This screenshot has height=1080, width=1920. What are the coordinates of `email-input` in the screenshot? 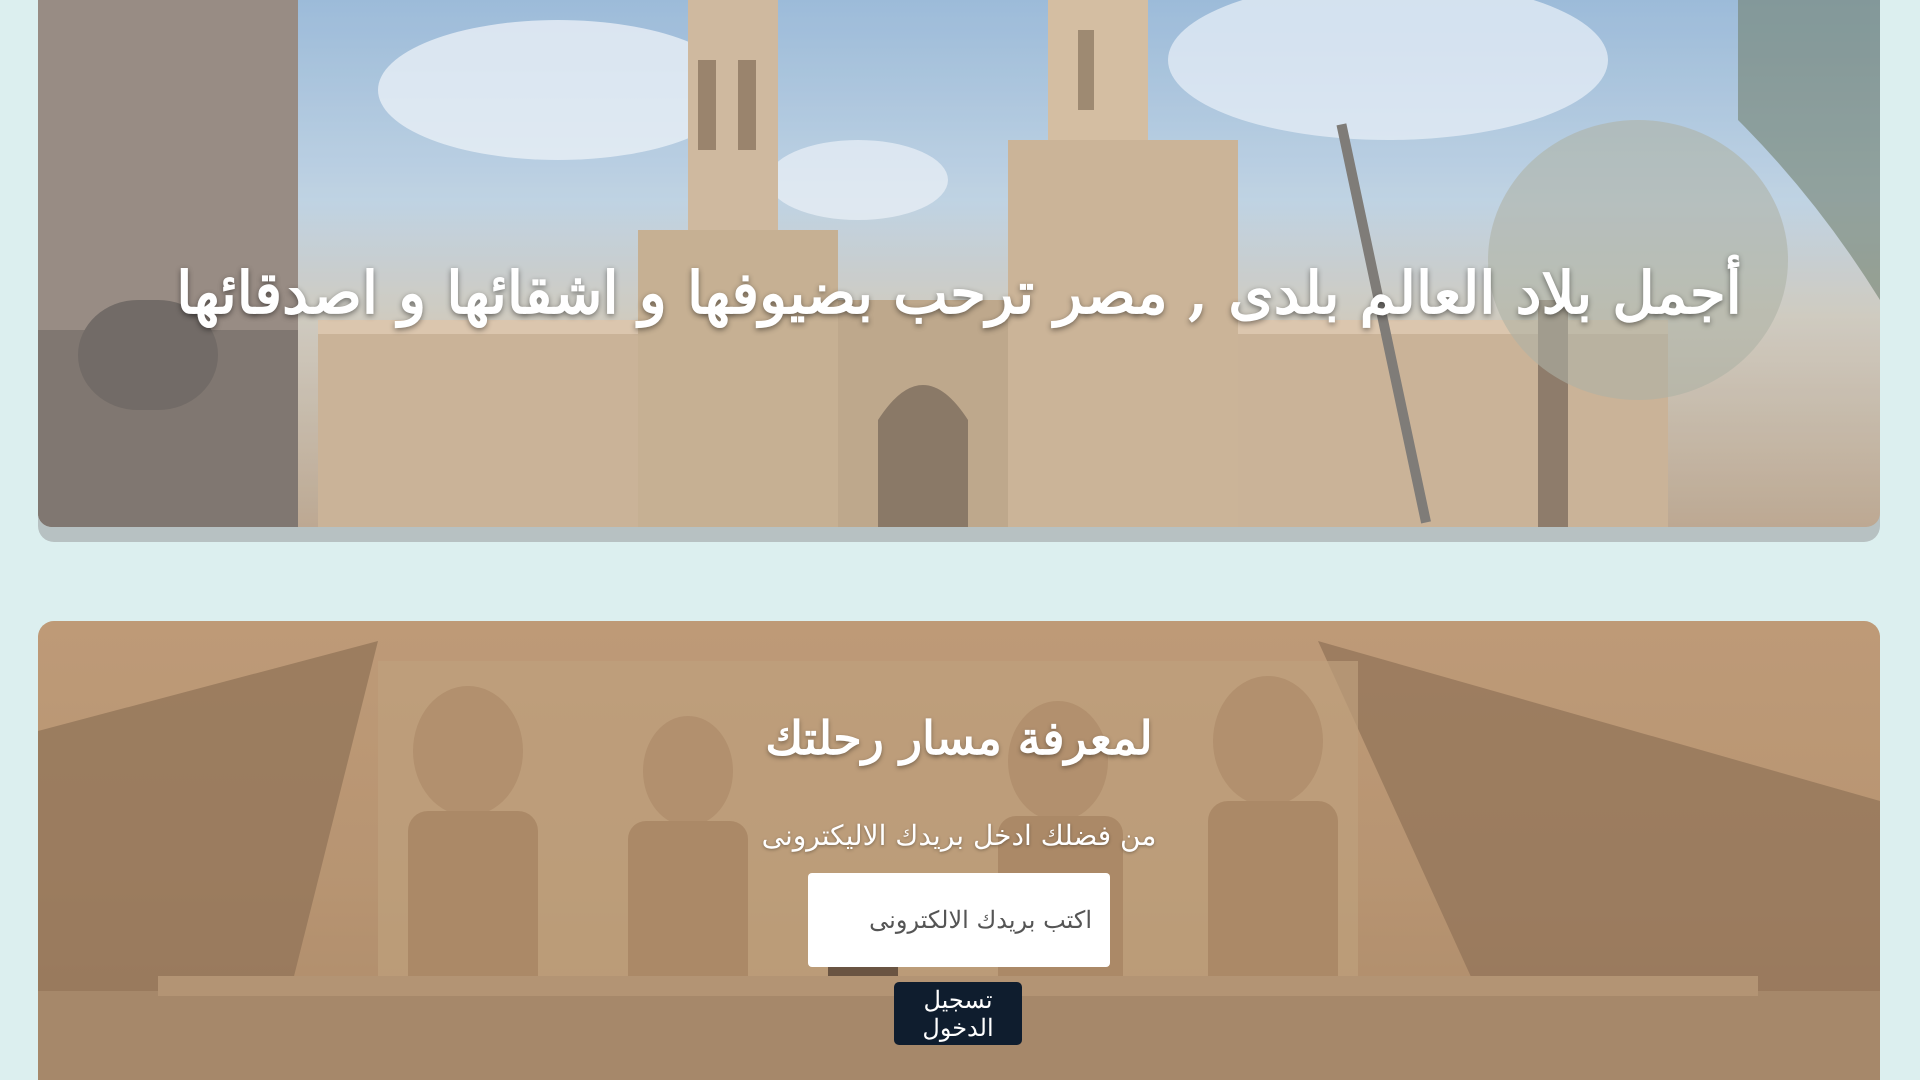 It's located at (959, 920).